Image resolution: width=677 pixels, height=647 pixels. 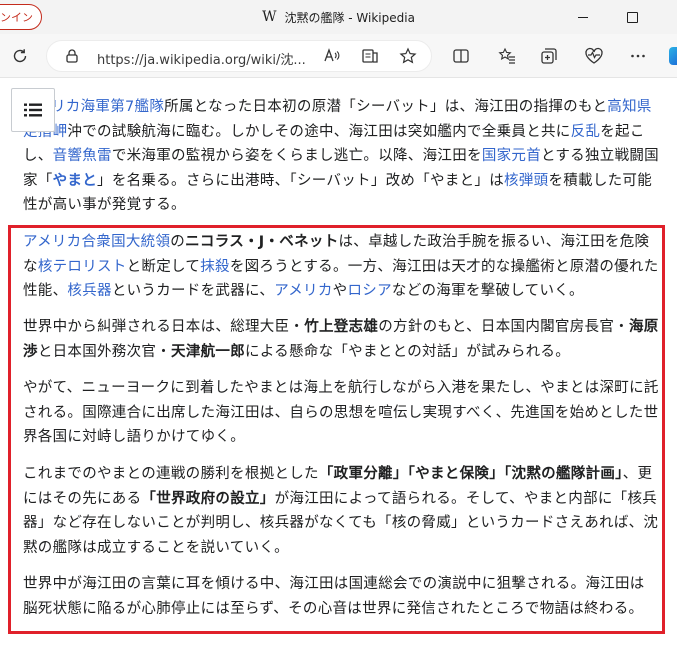 I want to click on text-run: で米海軍の監視から姿をくらまし逃亡。以降、海江田を, so click(x=296, y=156).